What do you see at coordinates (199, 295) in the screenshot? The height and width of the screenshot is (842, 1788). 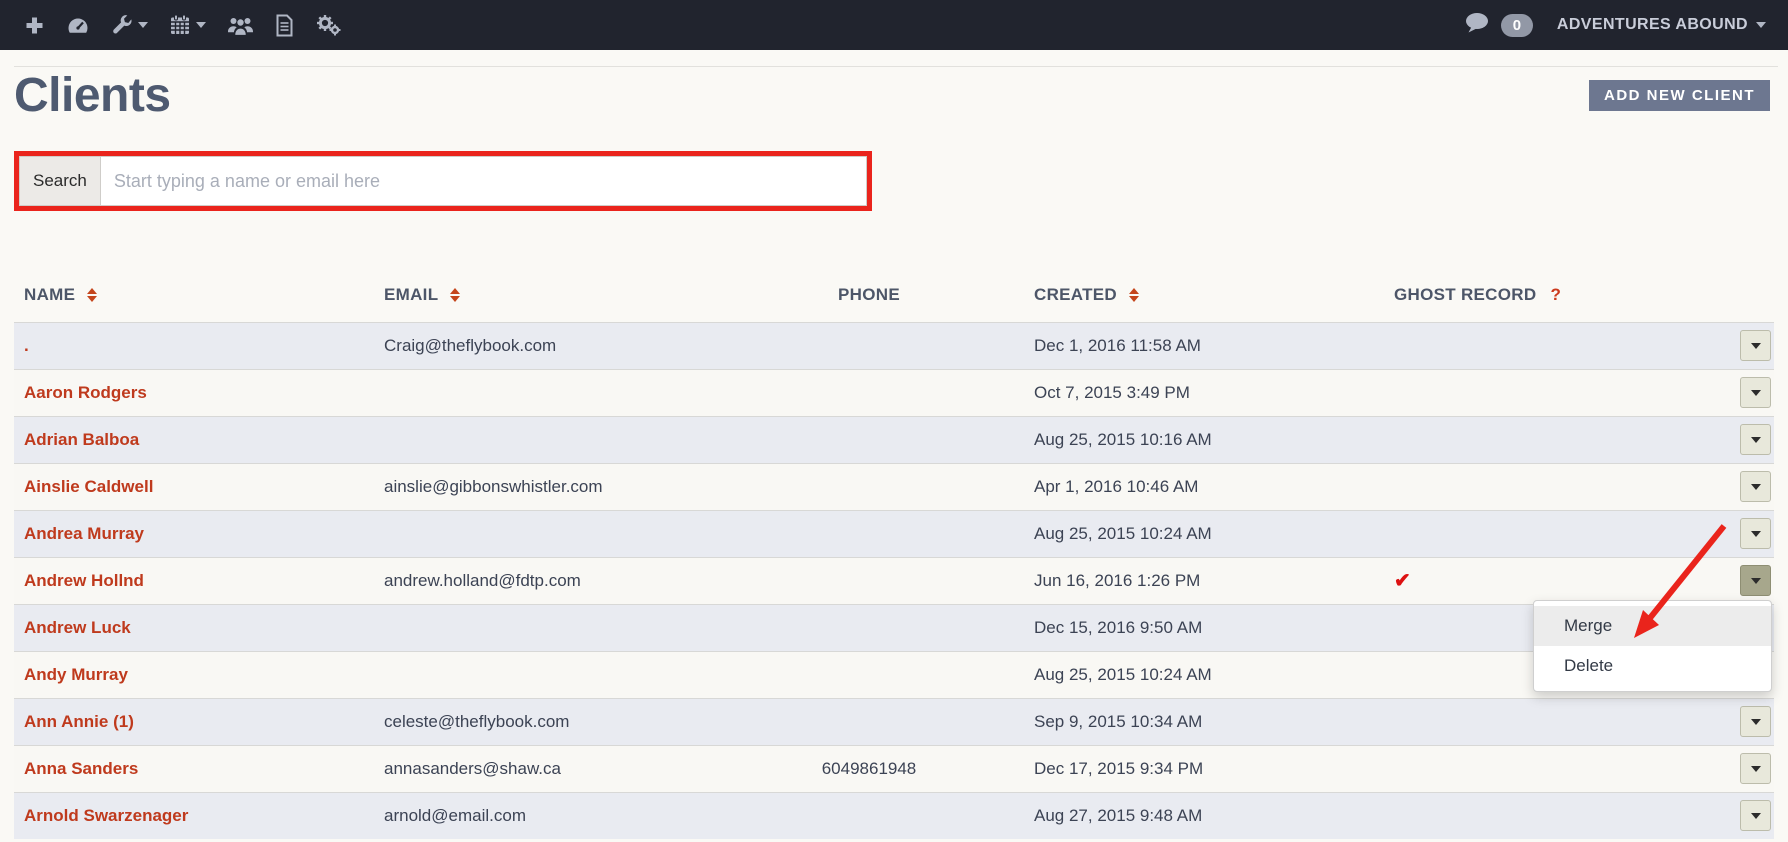 I see `column-header-name: NAME` at bounding box center [199, 295].